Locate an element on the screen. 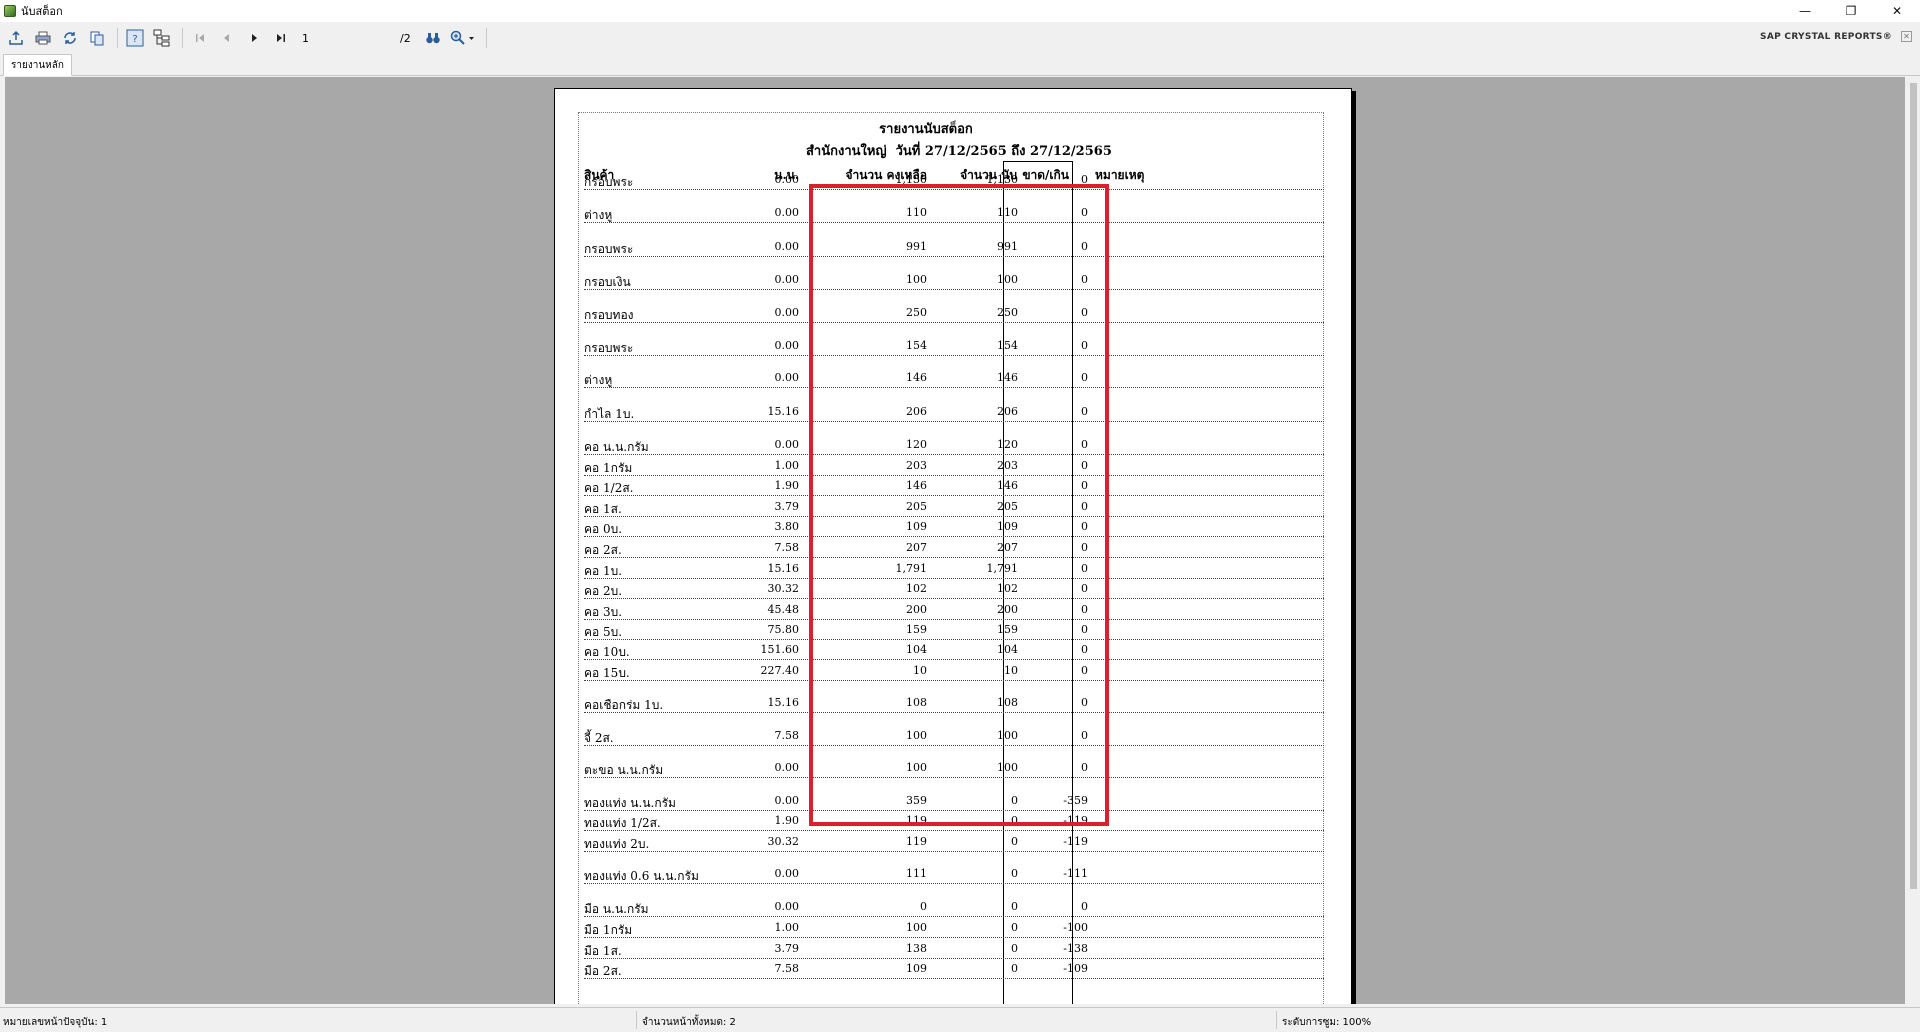 This screenshot has width=1920, height=1032. scrollbar-thumb is located at coordinates (1913, 486).